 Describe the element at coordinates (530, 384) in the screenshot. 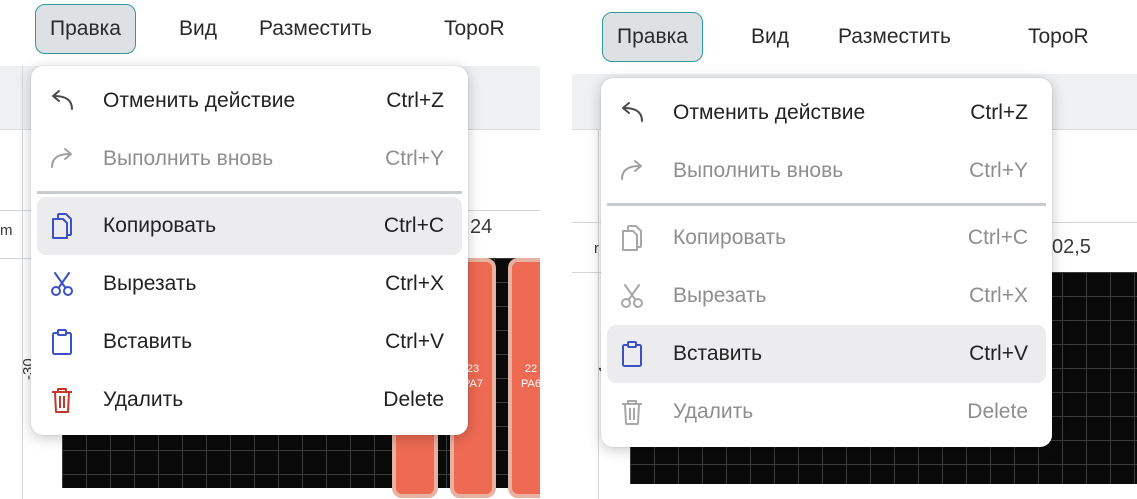

I see `pad-name: PA6` at that location.